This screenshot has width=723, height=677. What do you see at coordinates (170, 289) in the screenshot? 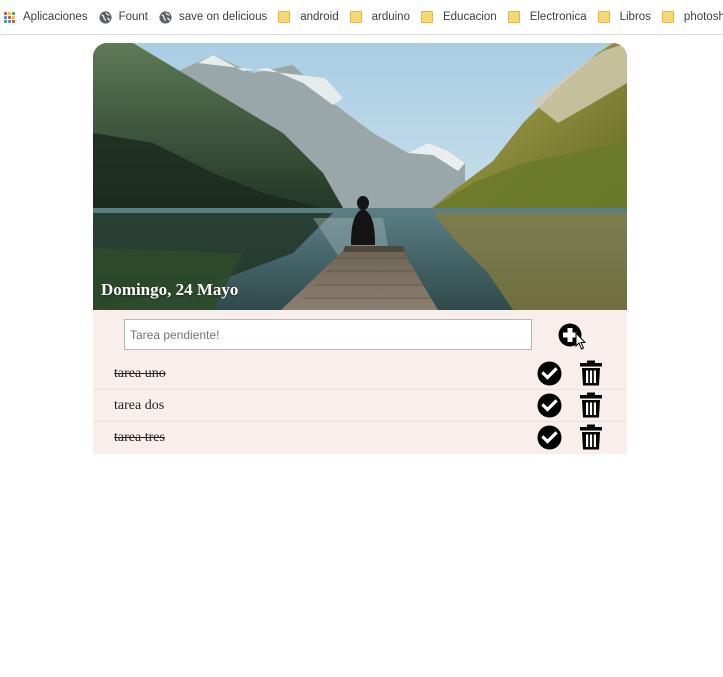
I see `date-label: Domingo, 24 Mayo` at bounding box center [170, 289].